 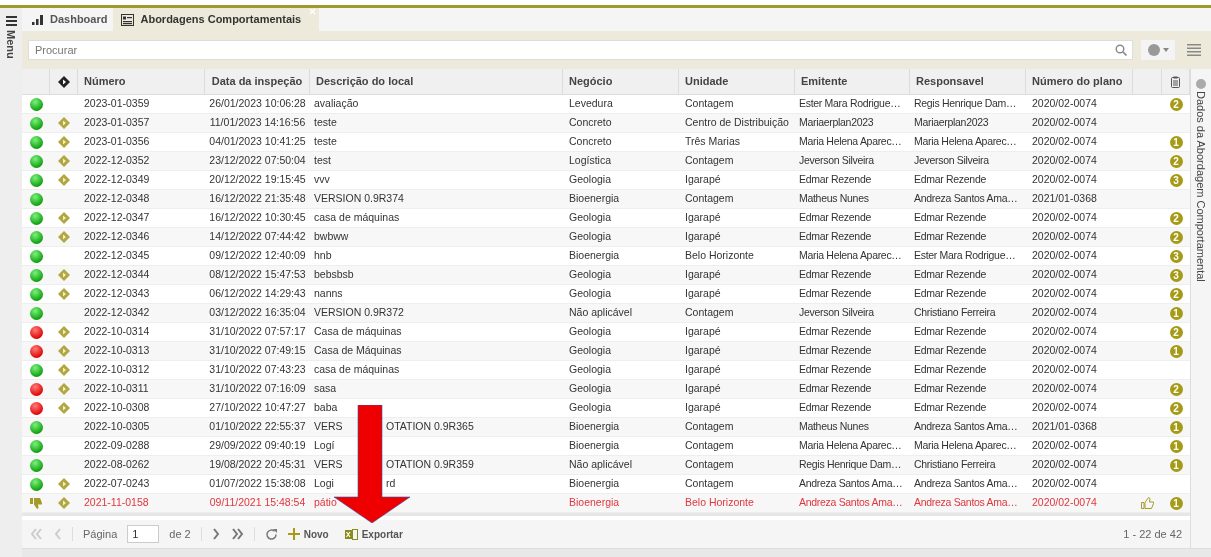 I want to click on column-header: Número do plano, so click(x=1079, y=81).